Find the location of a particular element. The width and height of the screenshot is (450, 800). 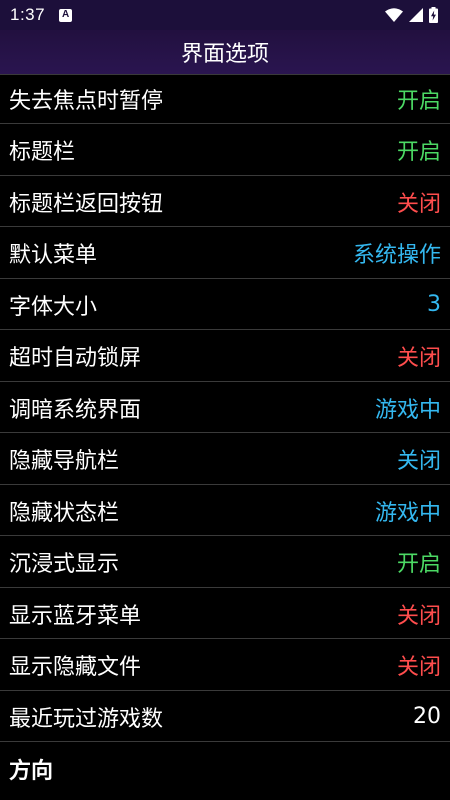

battery-charging-icon is located at coordinates (433, 15).